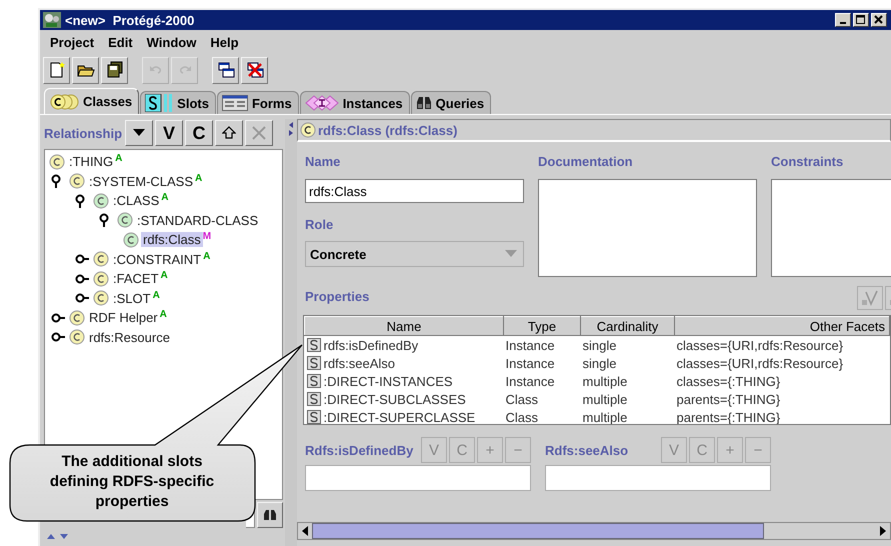 Image resolution: width=891 pixels, height=546 pixels. What do you see at coordinates (178, 102) in the screenshot?
I see `tab: Slots` at bounding box center [178, 102].